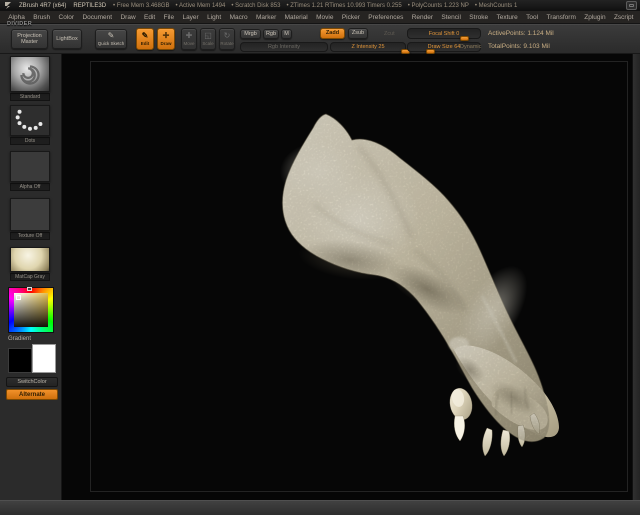  Describe the element at coordinates (325, 17) in the screenshot. I see `menu-item: Movie` at that location.